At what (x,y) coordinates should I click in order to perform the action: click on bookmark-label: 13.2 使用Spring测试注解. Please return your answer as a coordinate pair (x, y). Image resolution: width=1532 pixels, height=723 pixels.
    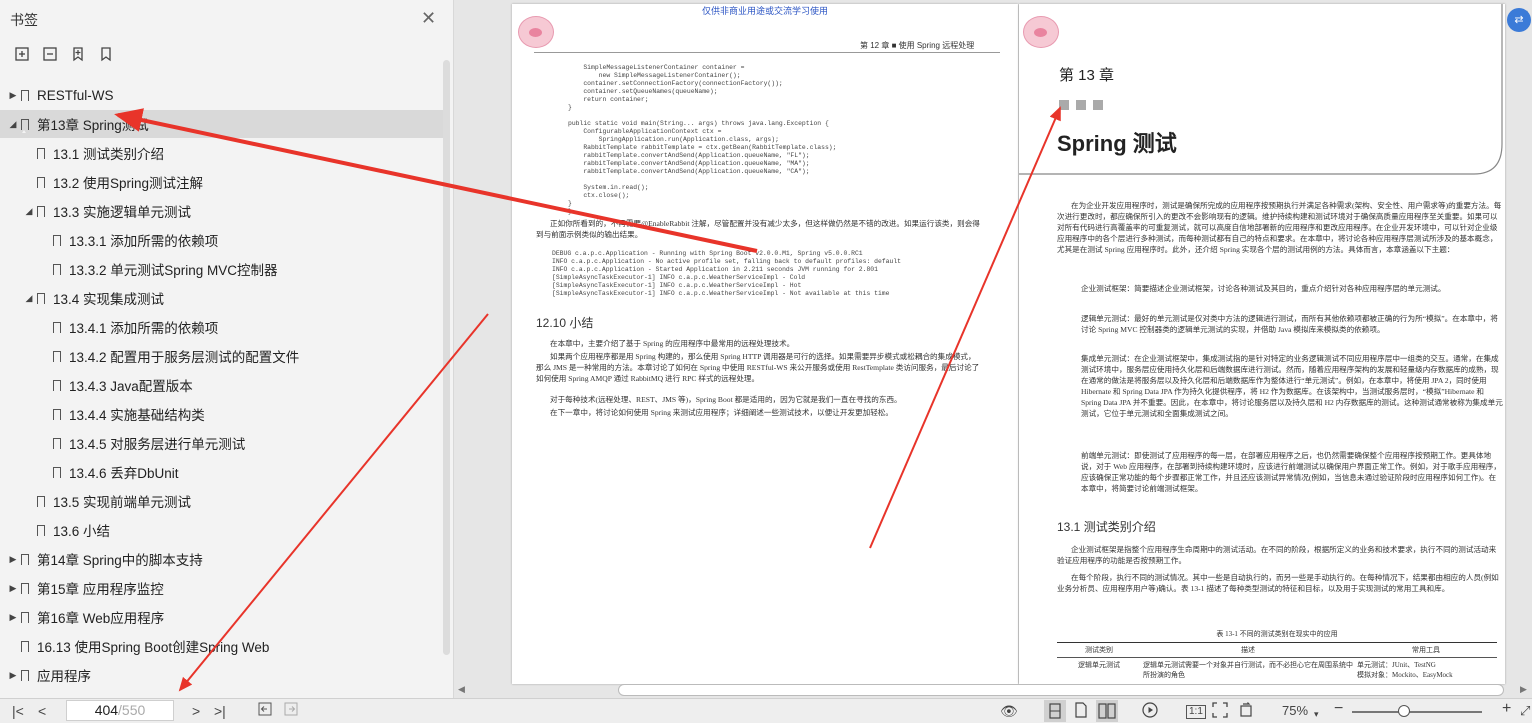
    Looking at the image, I should click on (128, 183).